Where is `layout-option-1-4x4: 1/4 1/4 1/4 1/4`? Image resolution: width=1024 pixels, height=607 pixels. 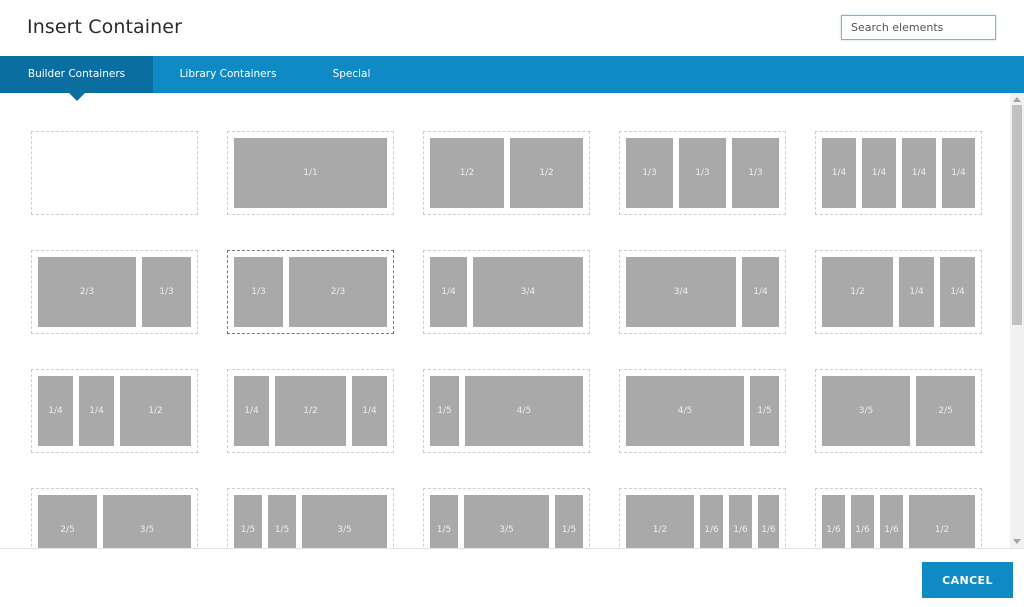 layout-option-1-4x4: 1/4 1/4 1/4 1/4 is located at coordinates (898, 173).